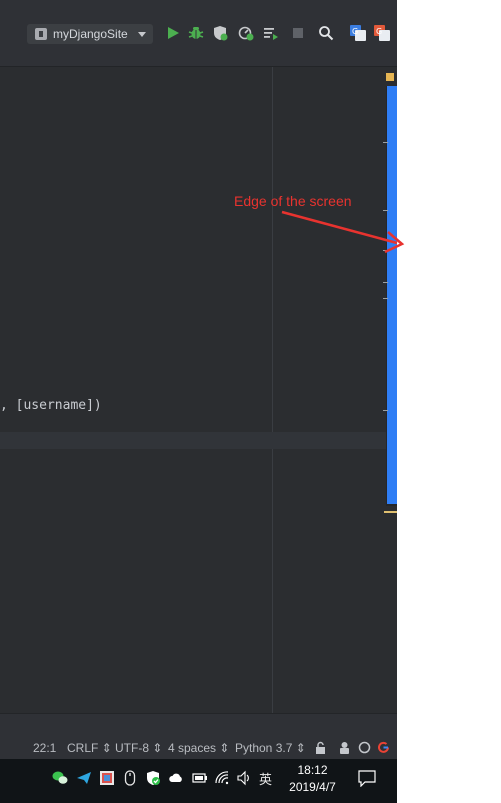 Image resolution: width=501 pixels, height=803 pixels. Describe the element at coordinates (392, 295) in the screenshot. I see `scrollbar-thumb` at that location.